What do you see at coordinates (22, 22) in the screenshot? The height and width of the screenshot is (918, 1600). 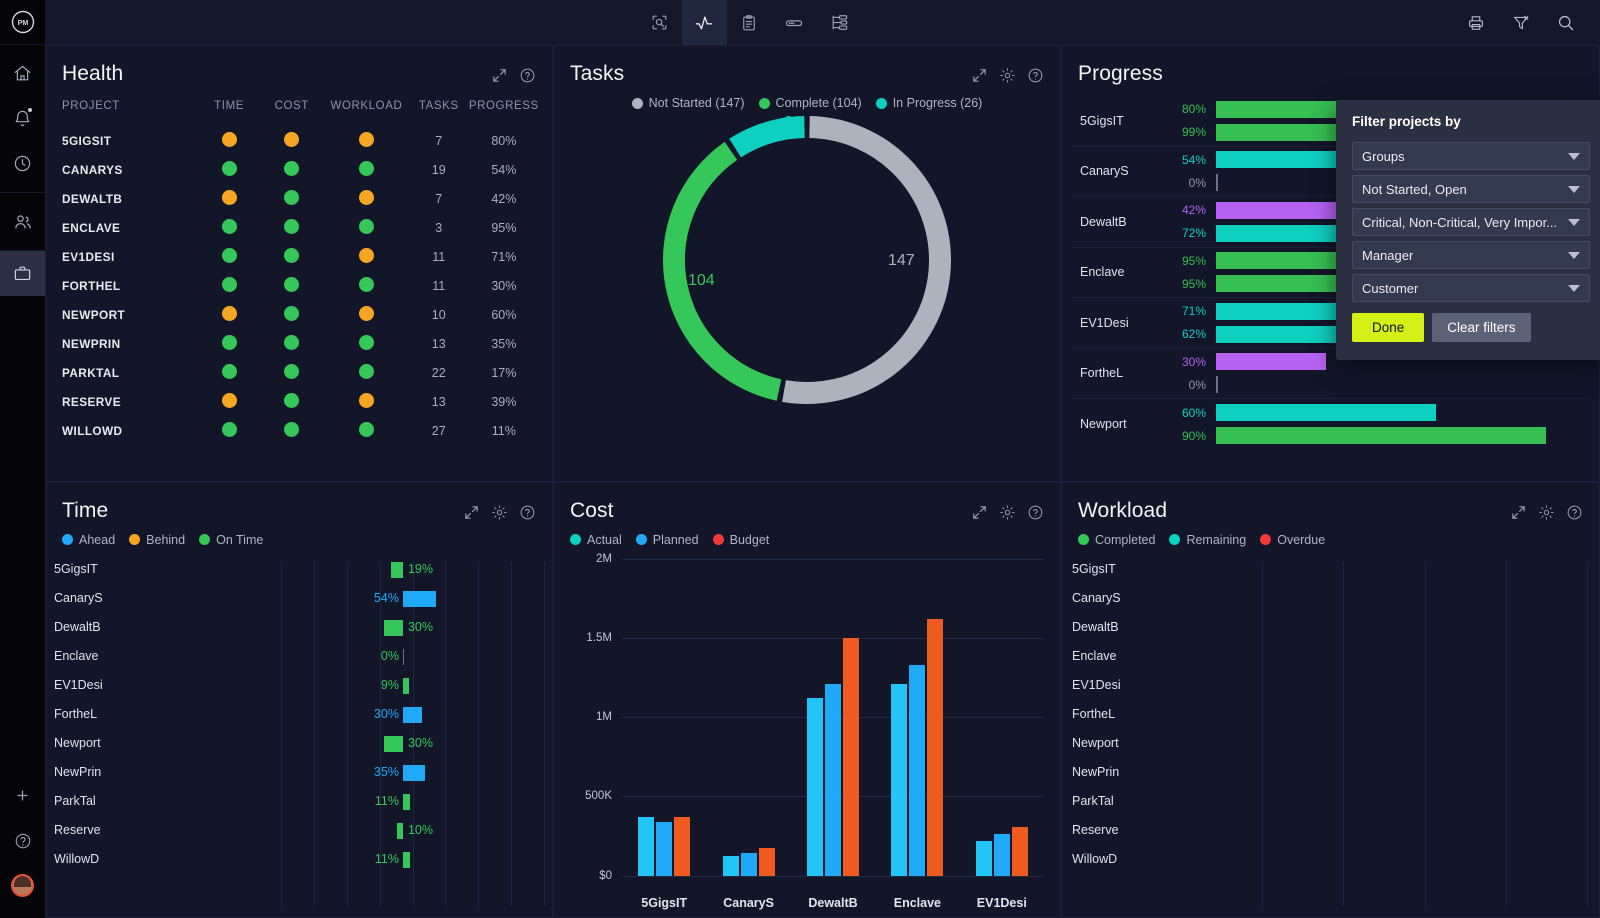 I see `app-logo: PM` at bounding box center [22, 22].